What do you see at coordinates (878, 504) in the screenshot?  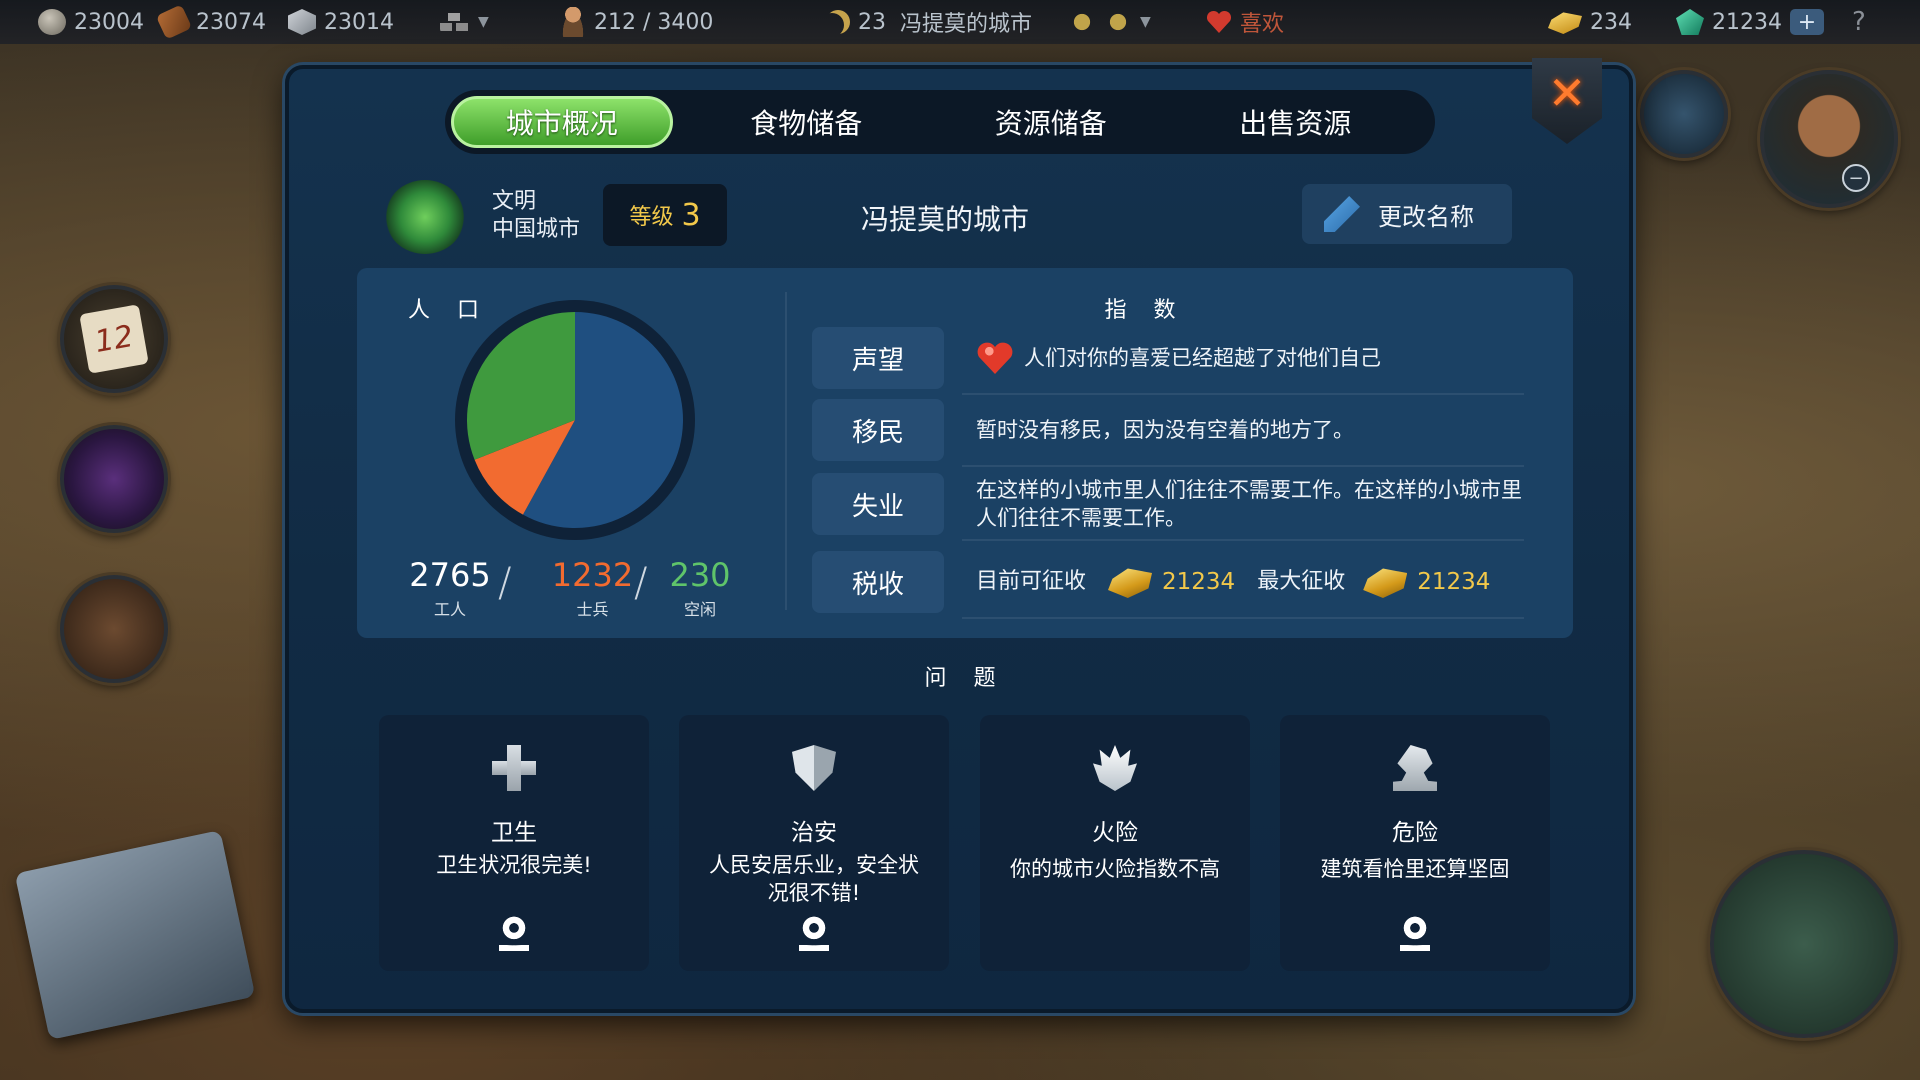 I see `unemployment-label: 失业` at bounding box center [878, 504].